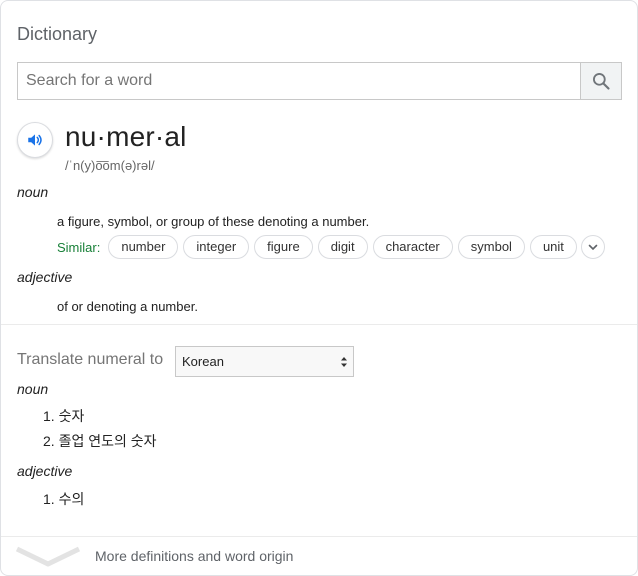  Describe the element at coordinates (143, 247) in the screenshot. I see `similar-chip-number: number` at that location.